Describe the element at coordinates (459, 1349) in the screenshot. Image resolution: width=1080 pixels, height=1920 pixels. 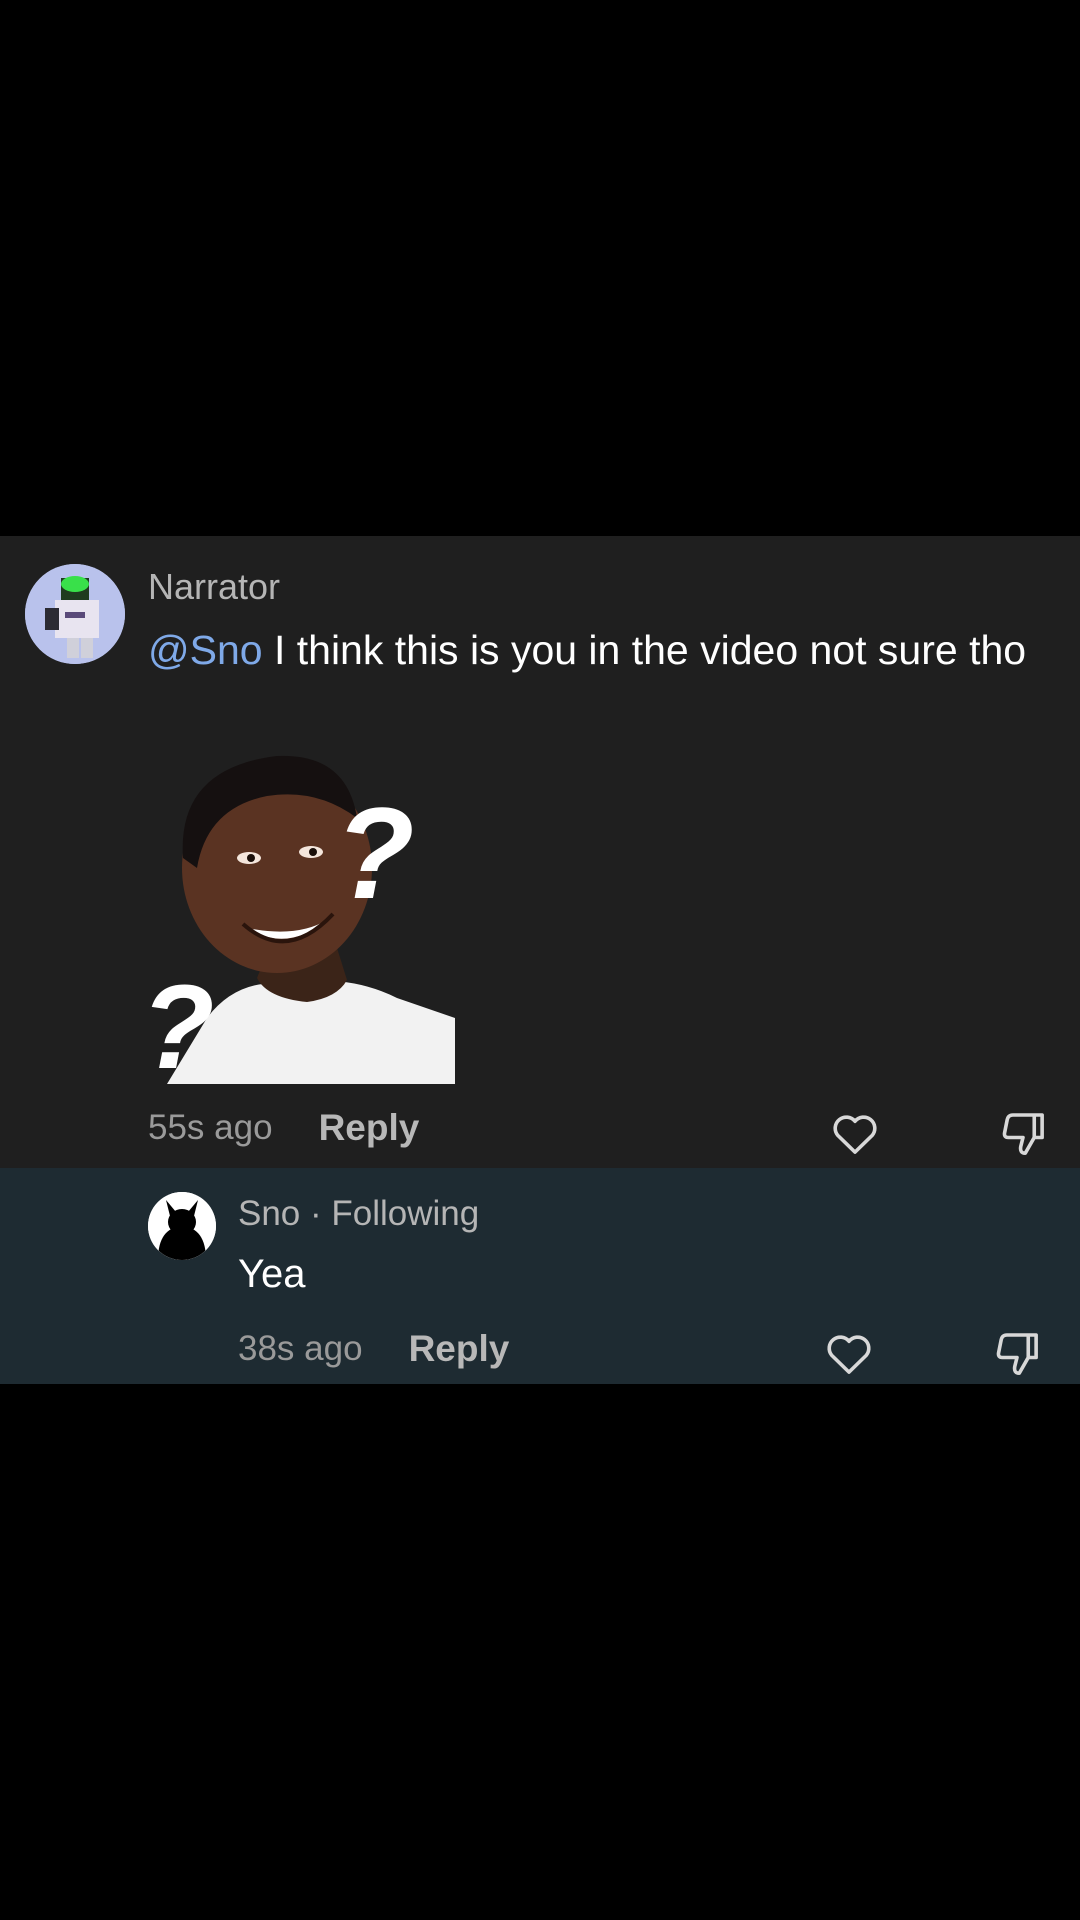
I see `reply-to-reply-button: Reply` at that location.